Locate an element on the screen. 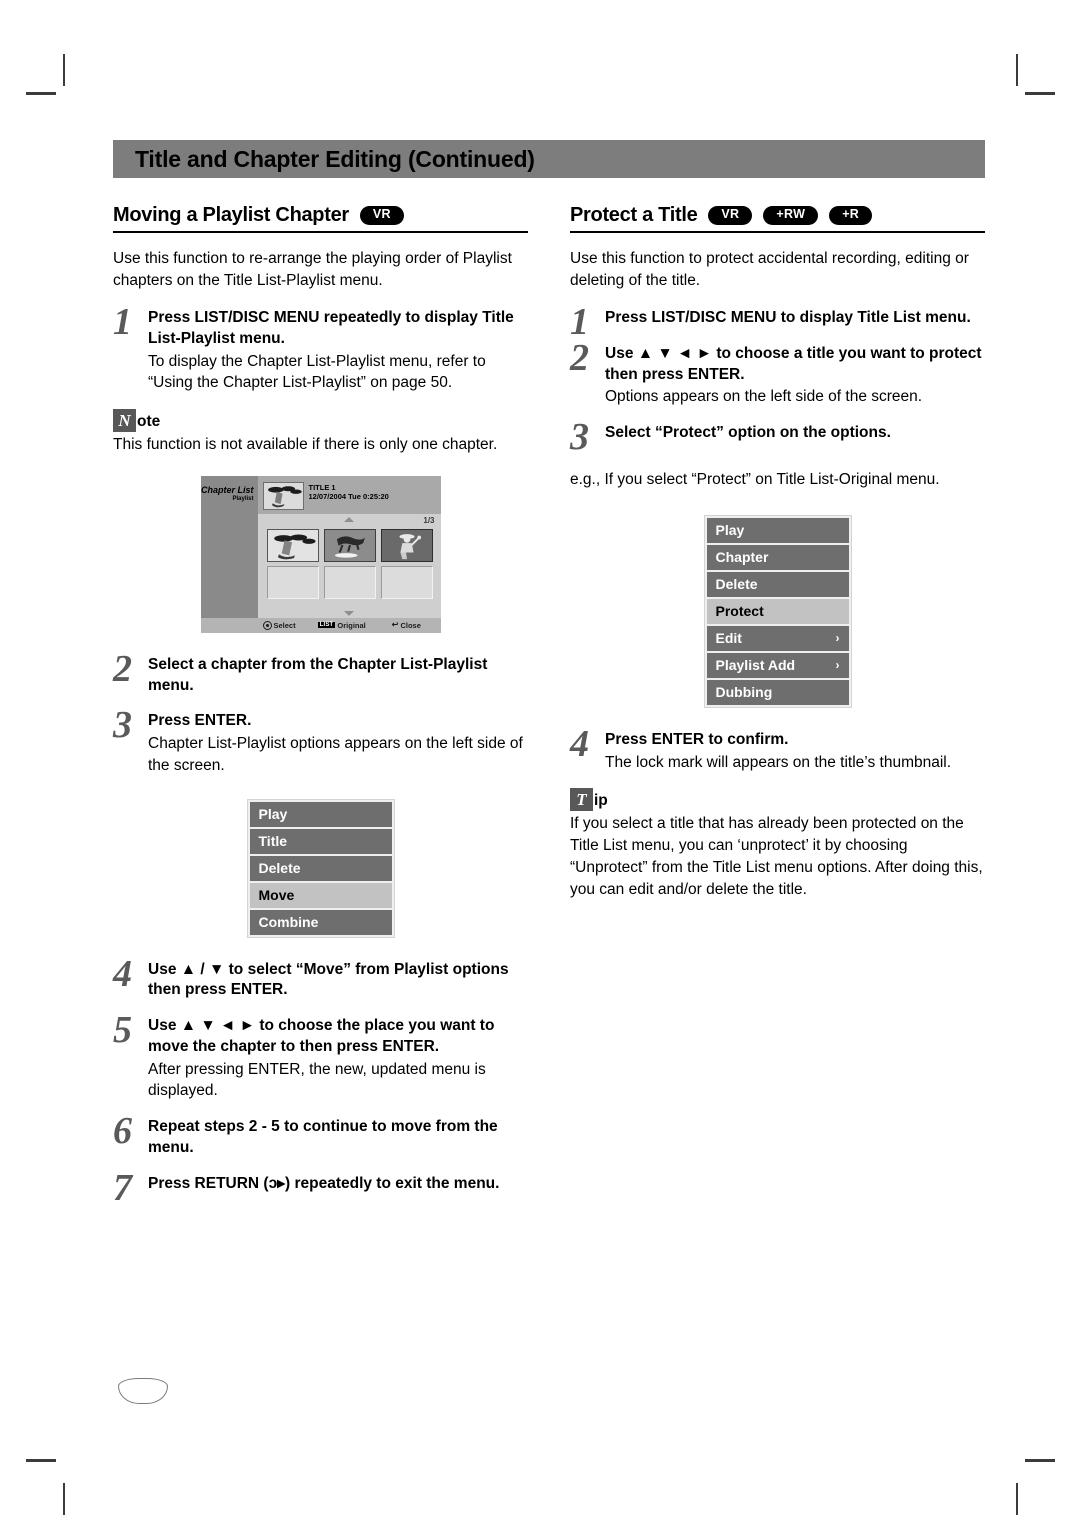  tip-icon: T is located at coordinates (581, 800).